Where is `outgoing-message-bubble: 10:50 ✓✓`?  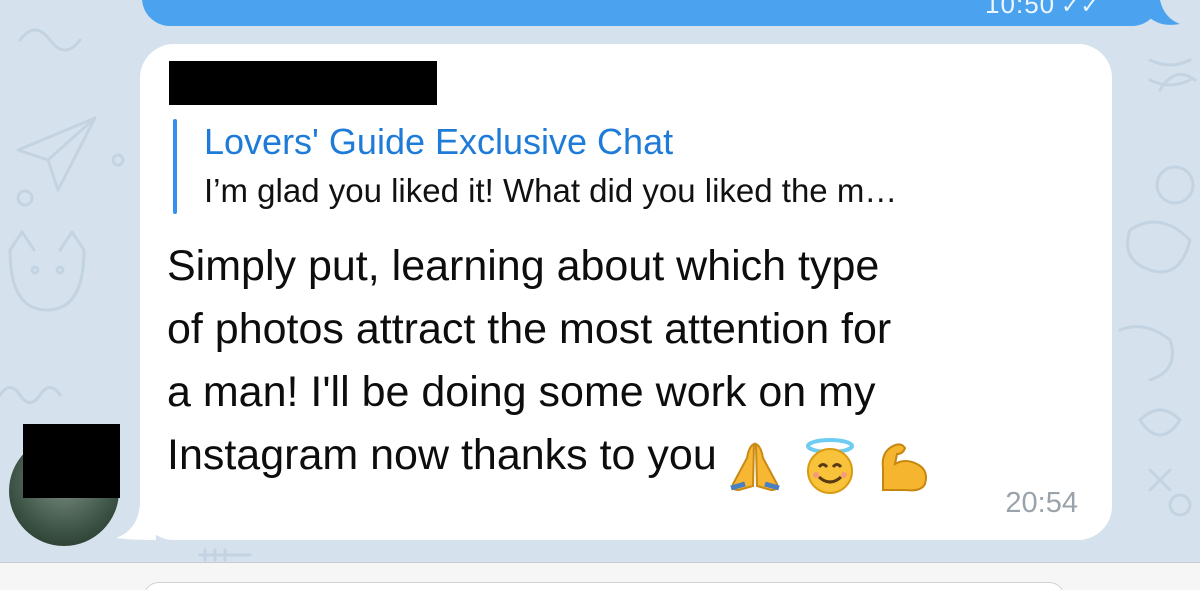 outgoing-message-bubble: 10:50 ✓✓ is located at coordinates (651, 13).